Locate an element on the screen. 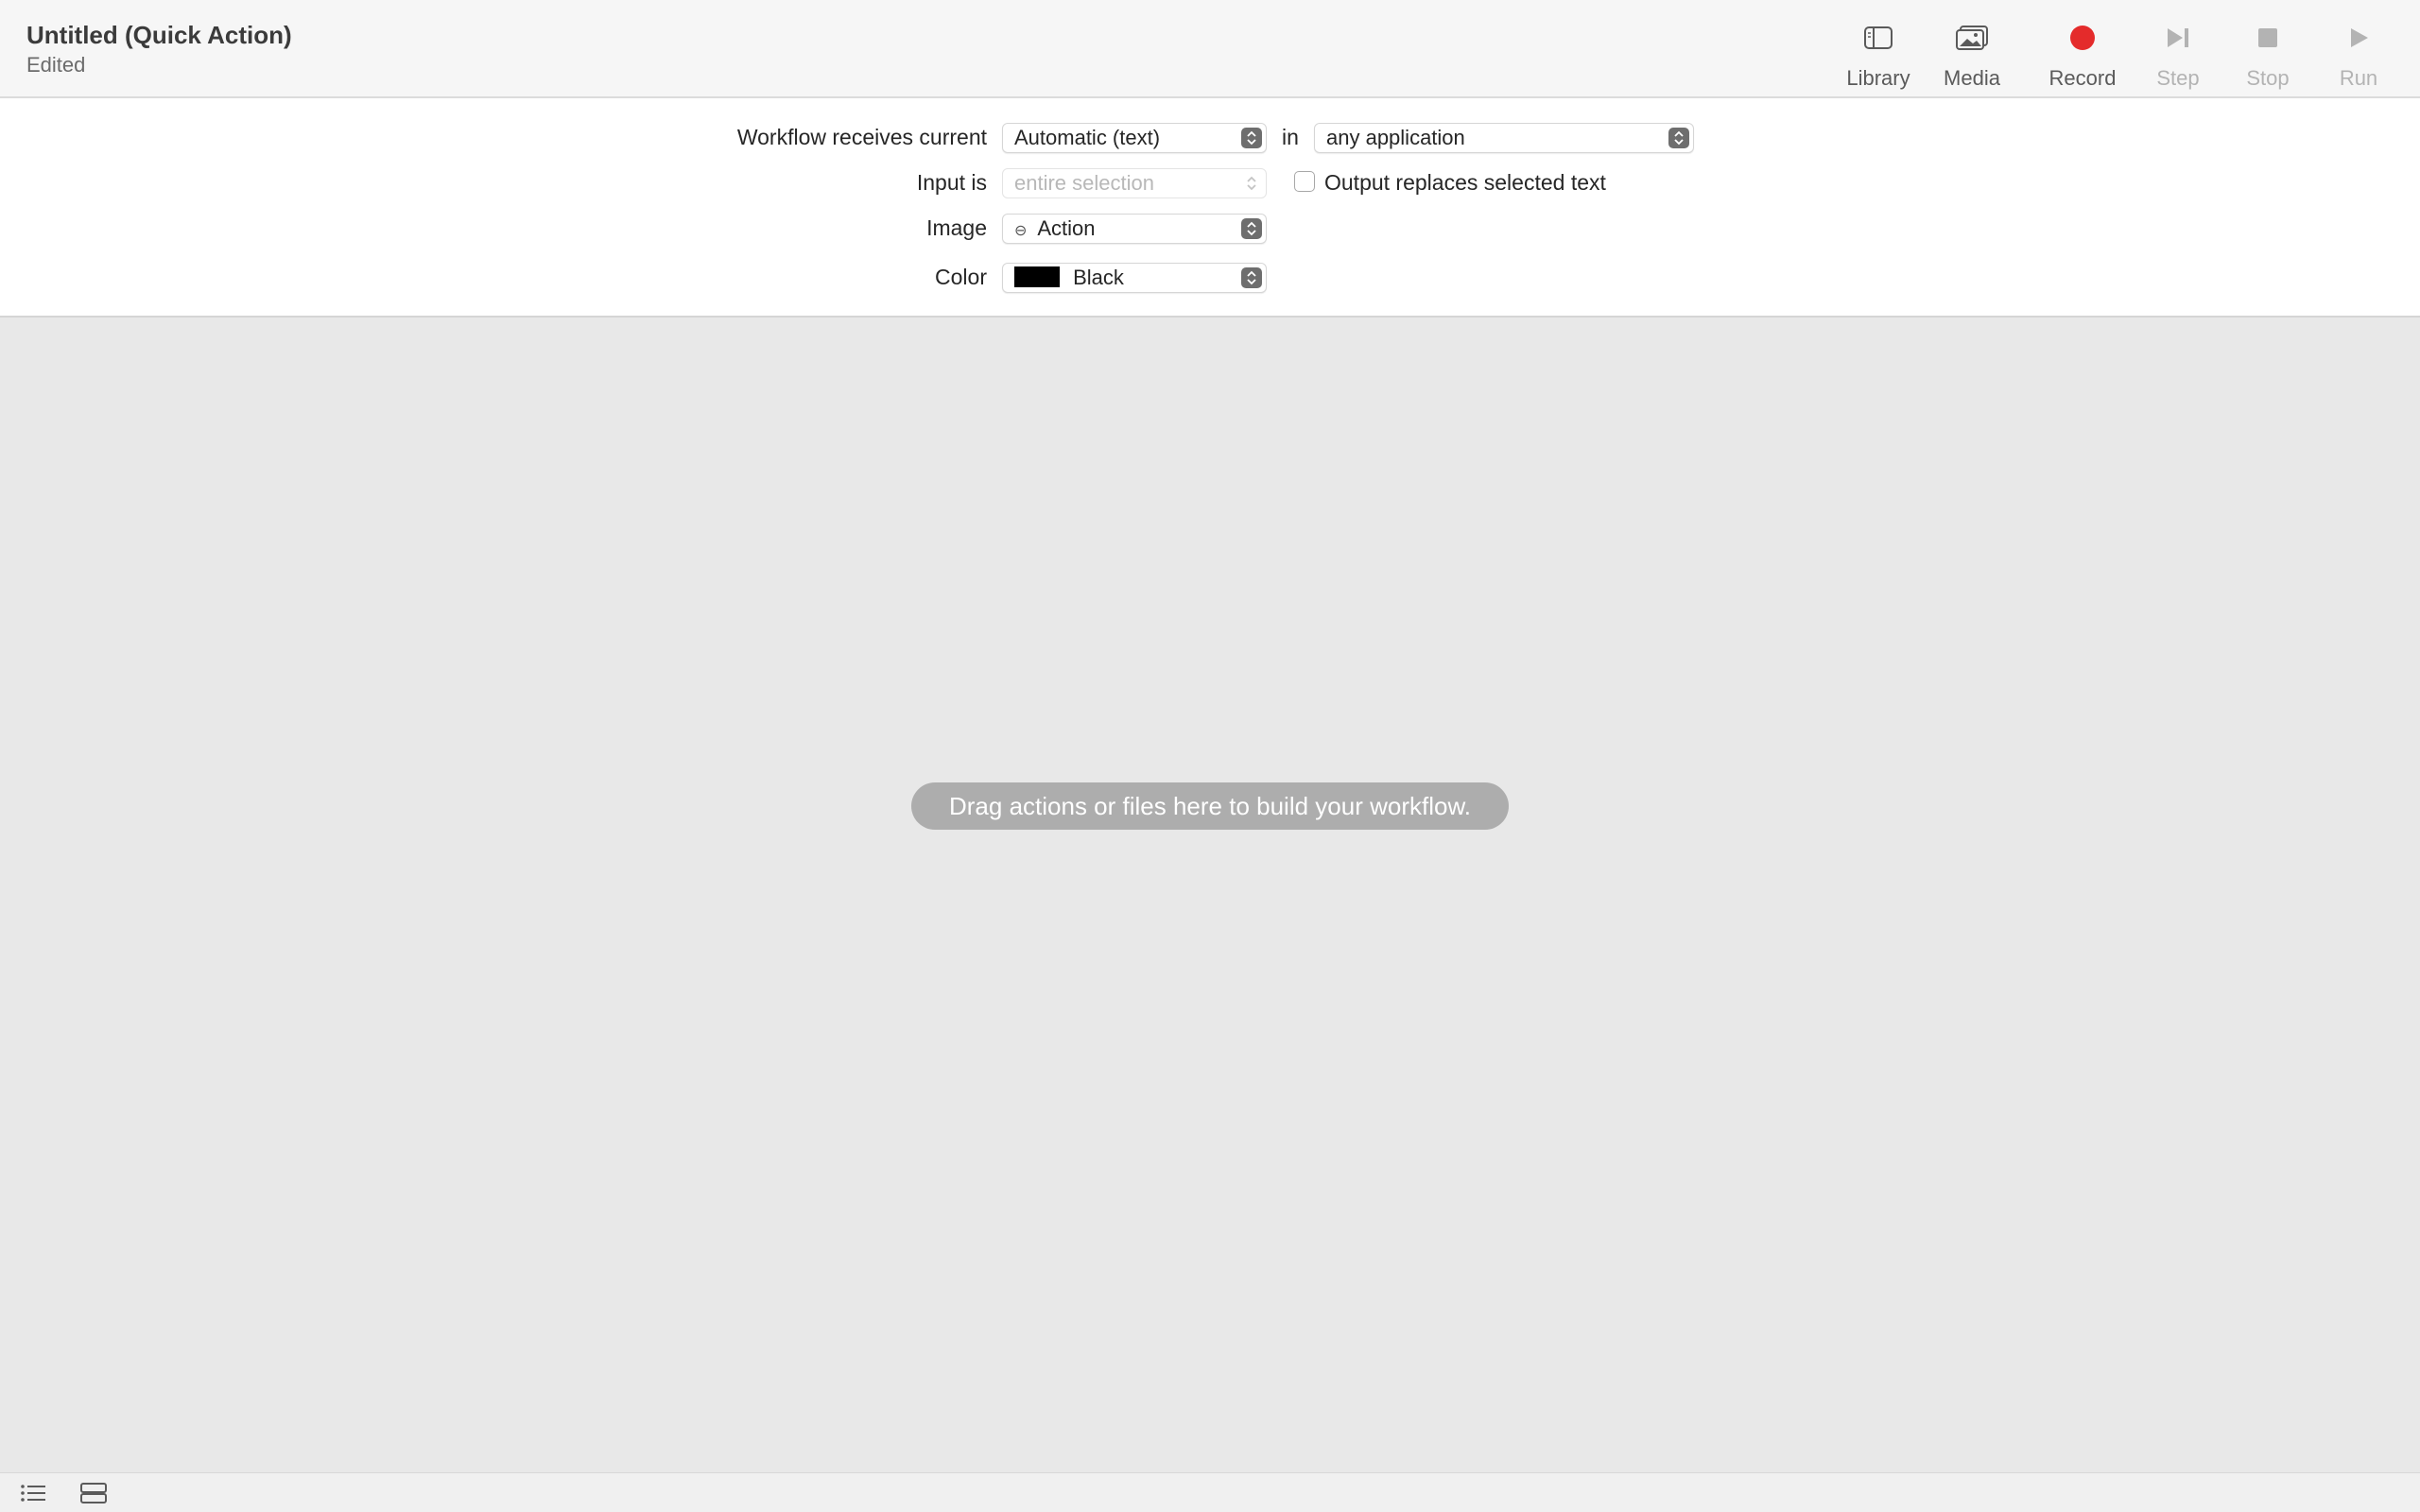 Image resolution: width=2420 pixels, height=1512 pixels. record-button: Record is located at coordinates (2083, 56).